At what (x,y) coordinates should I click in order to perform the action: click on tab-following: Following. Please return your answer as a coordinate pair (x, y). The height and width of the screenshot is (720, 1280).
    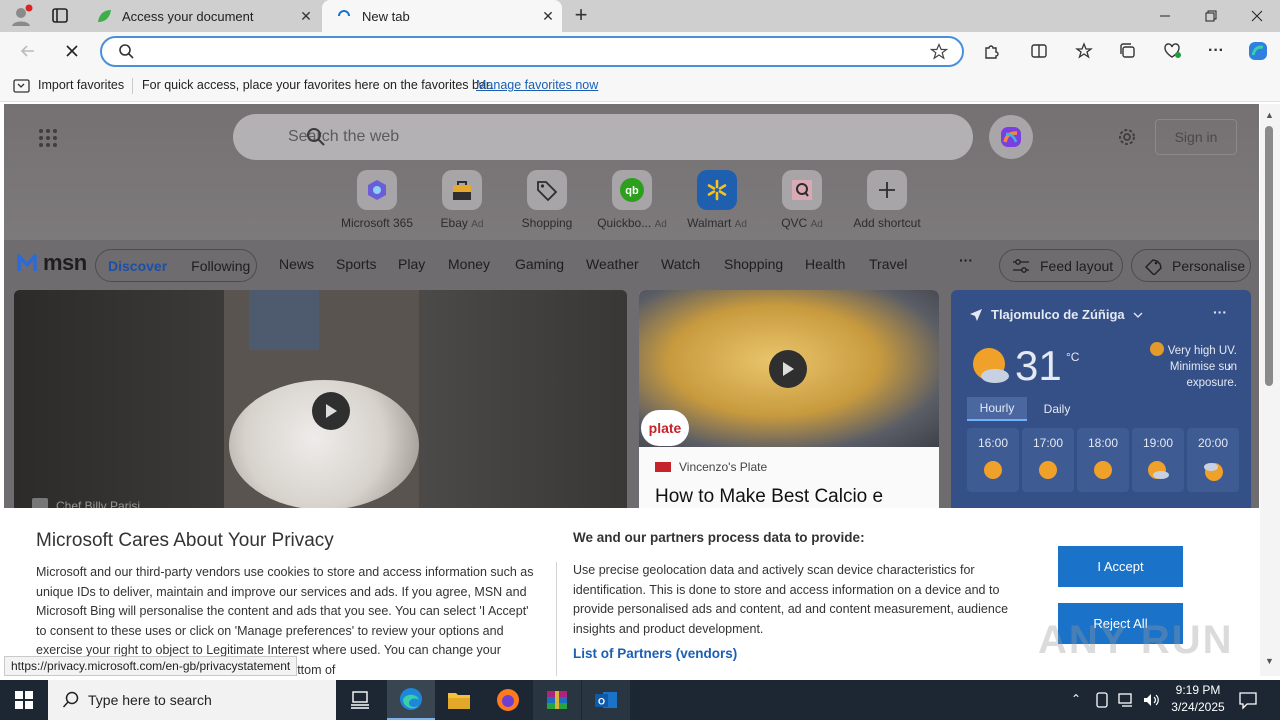
    Looking at the image, I should click on (220, 266).